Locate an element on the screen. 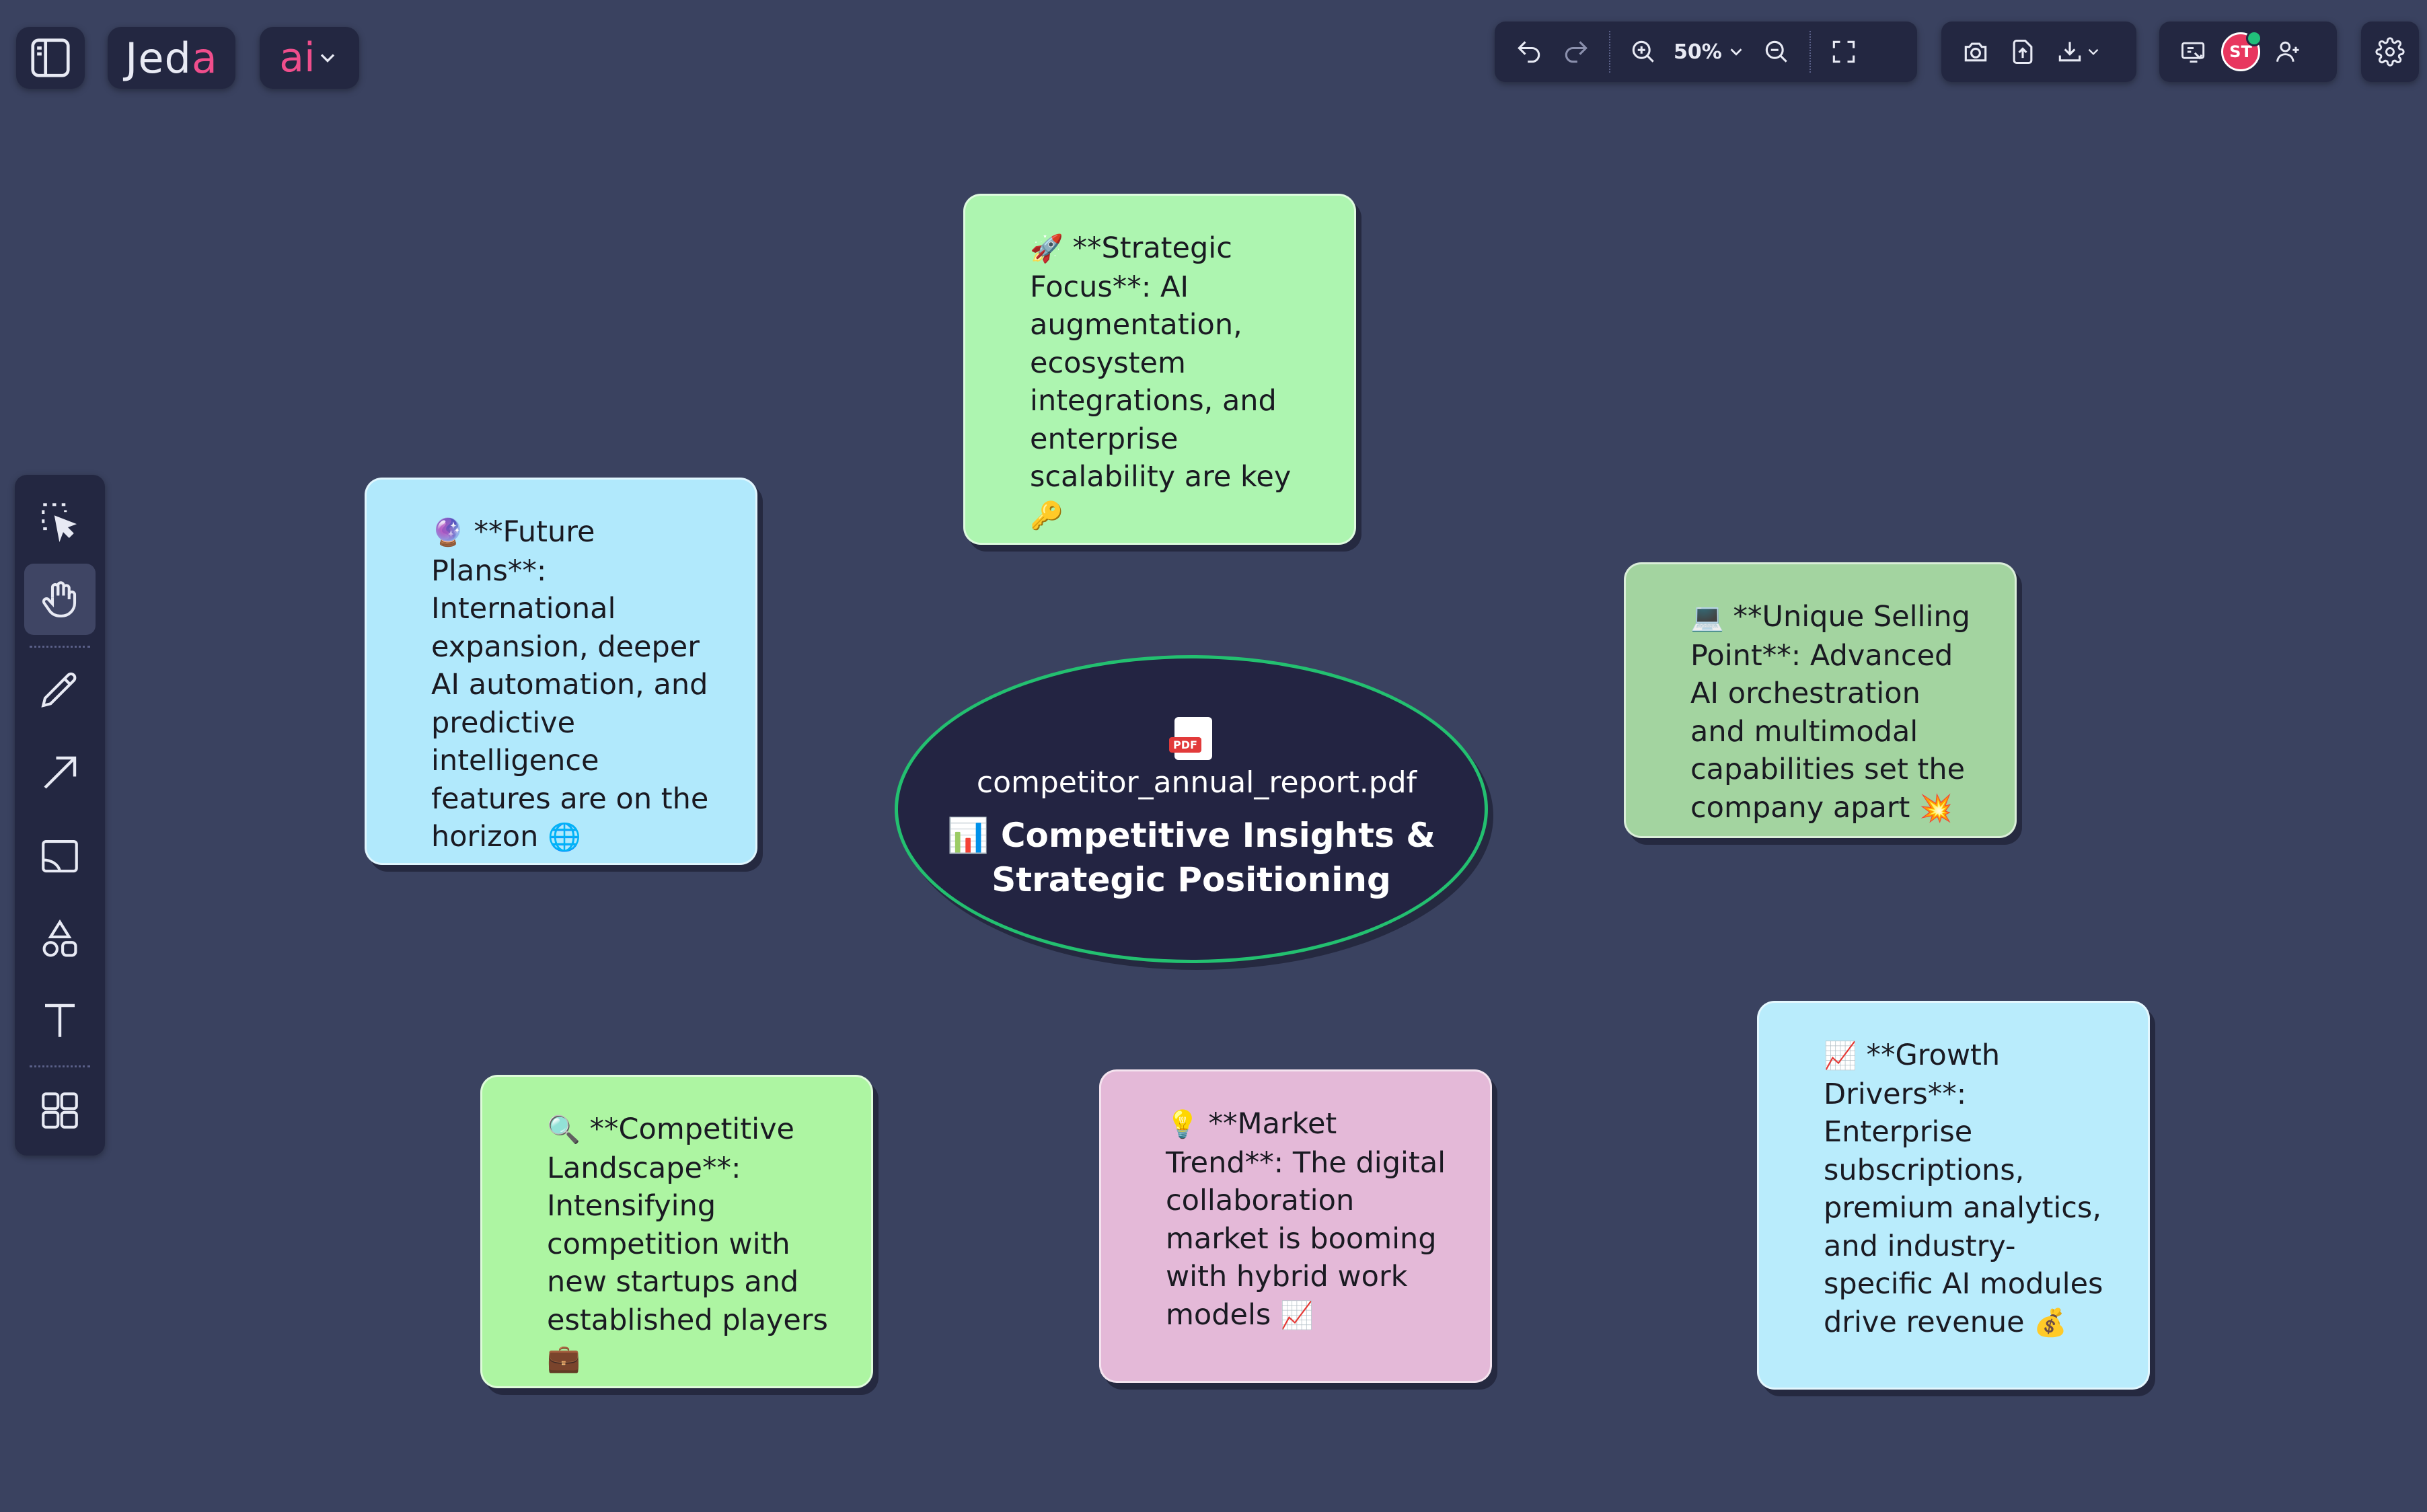  present-button is located at coordinates (2194, 51).